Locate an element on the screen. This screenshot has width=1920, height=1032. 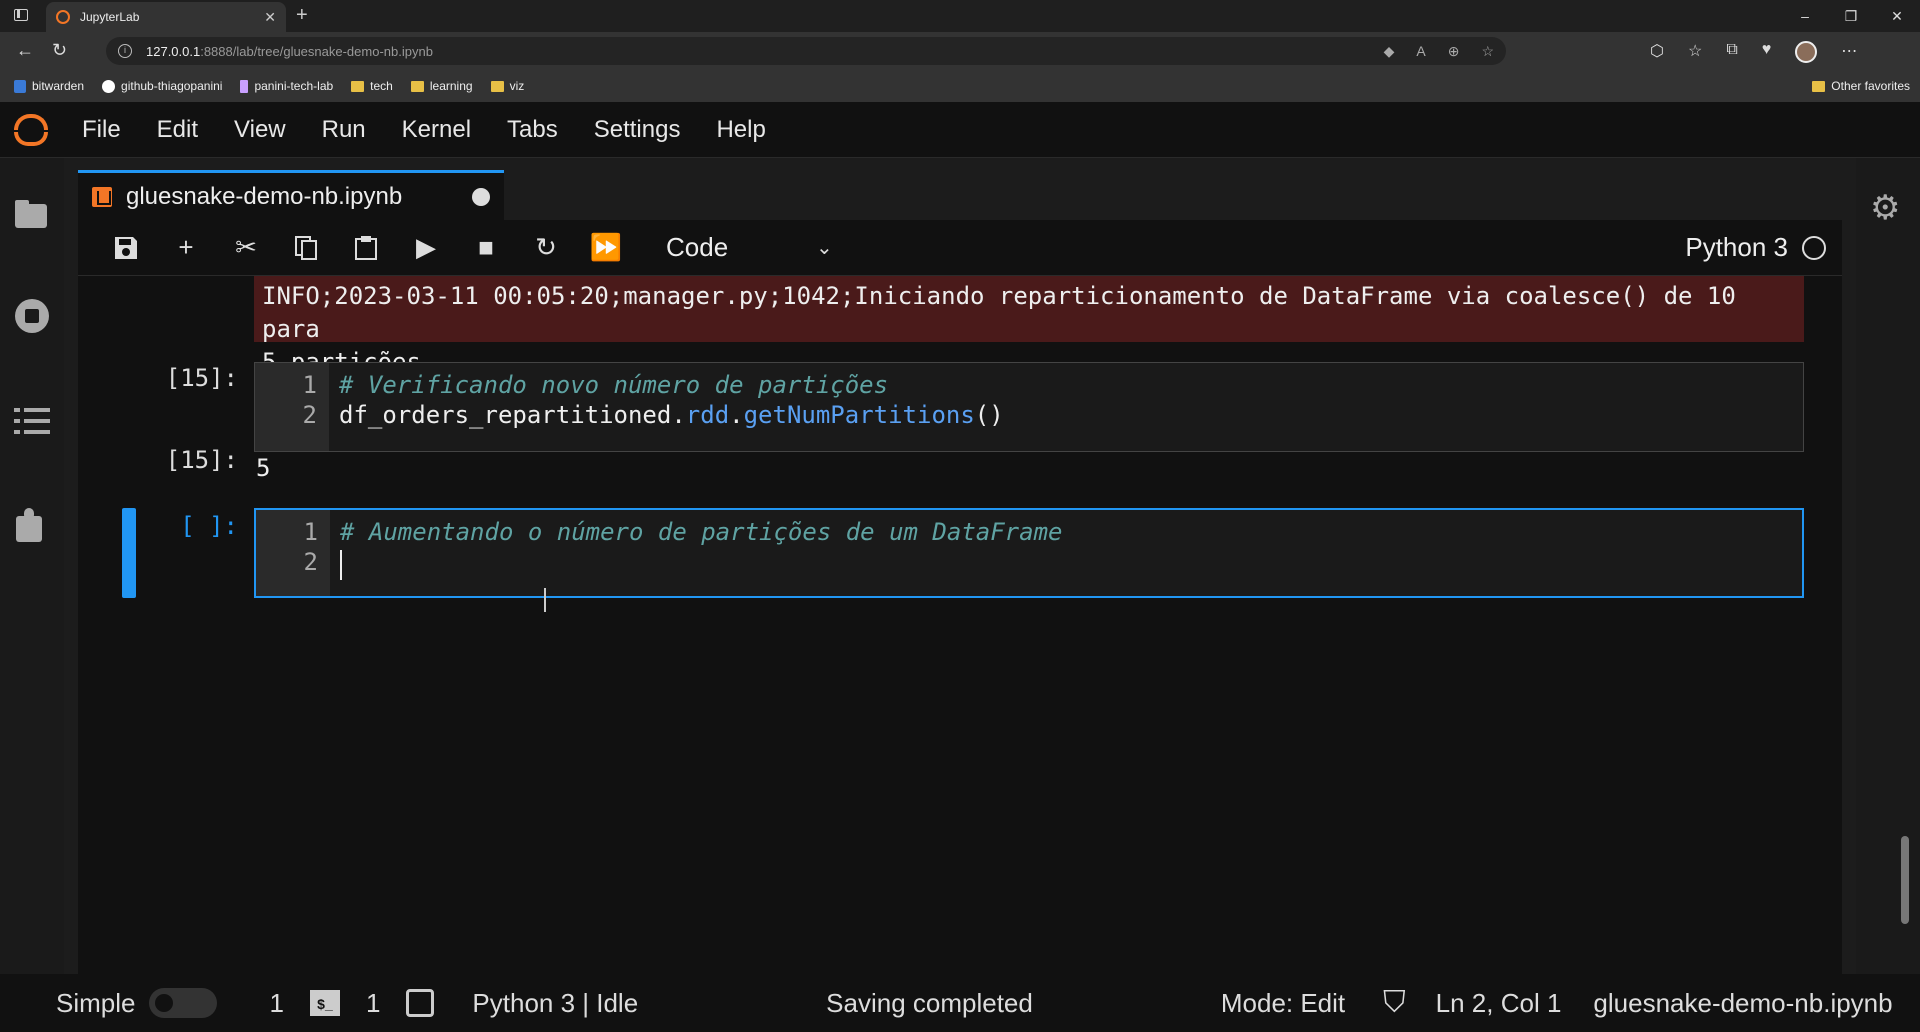
menu-view: View is located at coordinates (260, 130).